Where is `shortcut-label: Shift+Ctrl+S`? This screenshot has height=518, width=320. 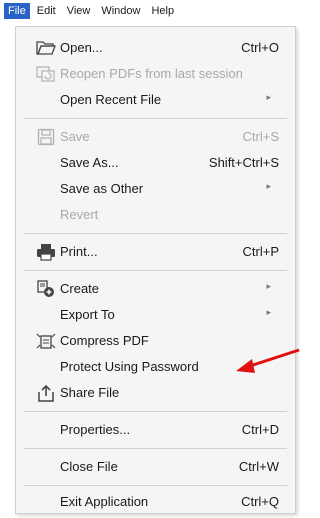
shortcut-label: Shift+Ctrl+S is located at coordinates (243, 162).